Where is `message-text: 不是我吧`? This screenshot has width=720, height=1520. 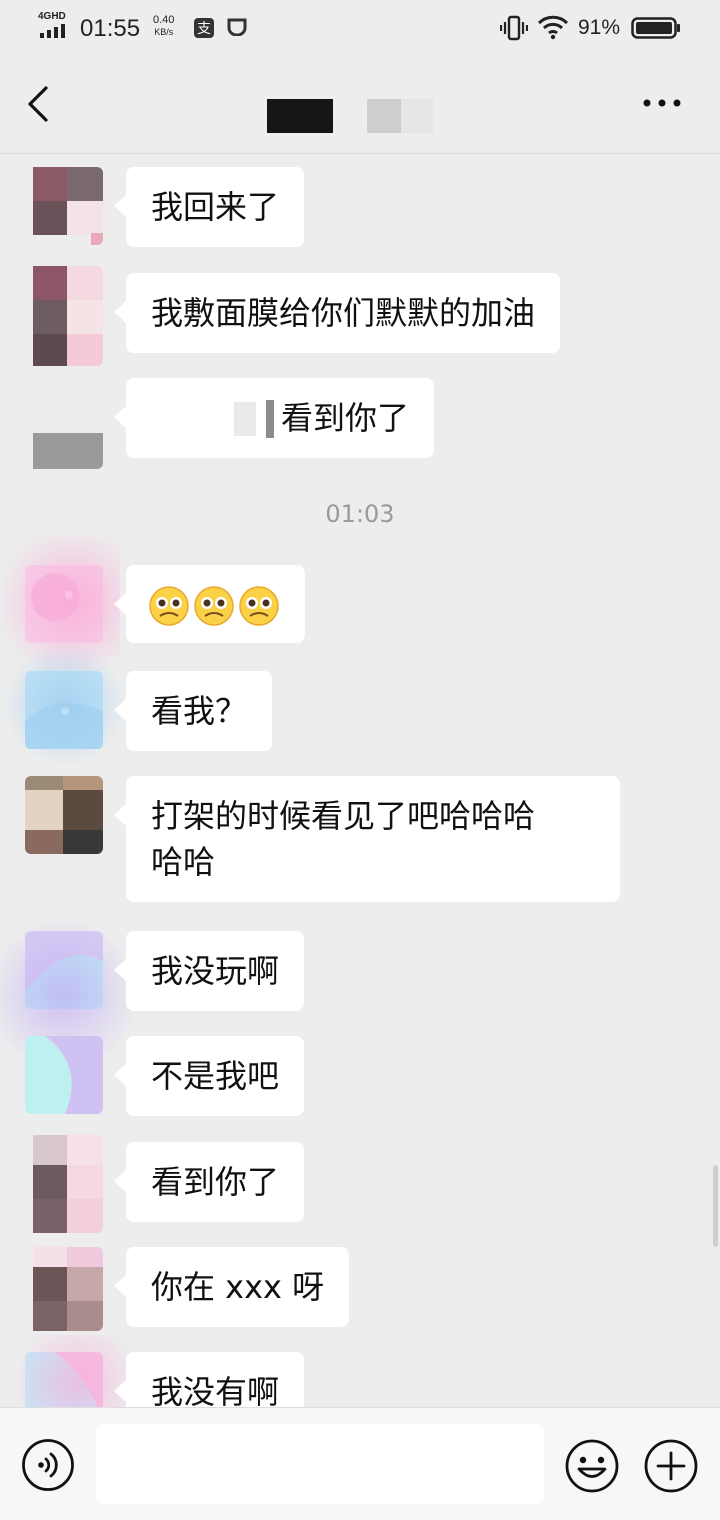 message-text: 不是我吧 is located at coordinates (215, 1076).